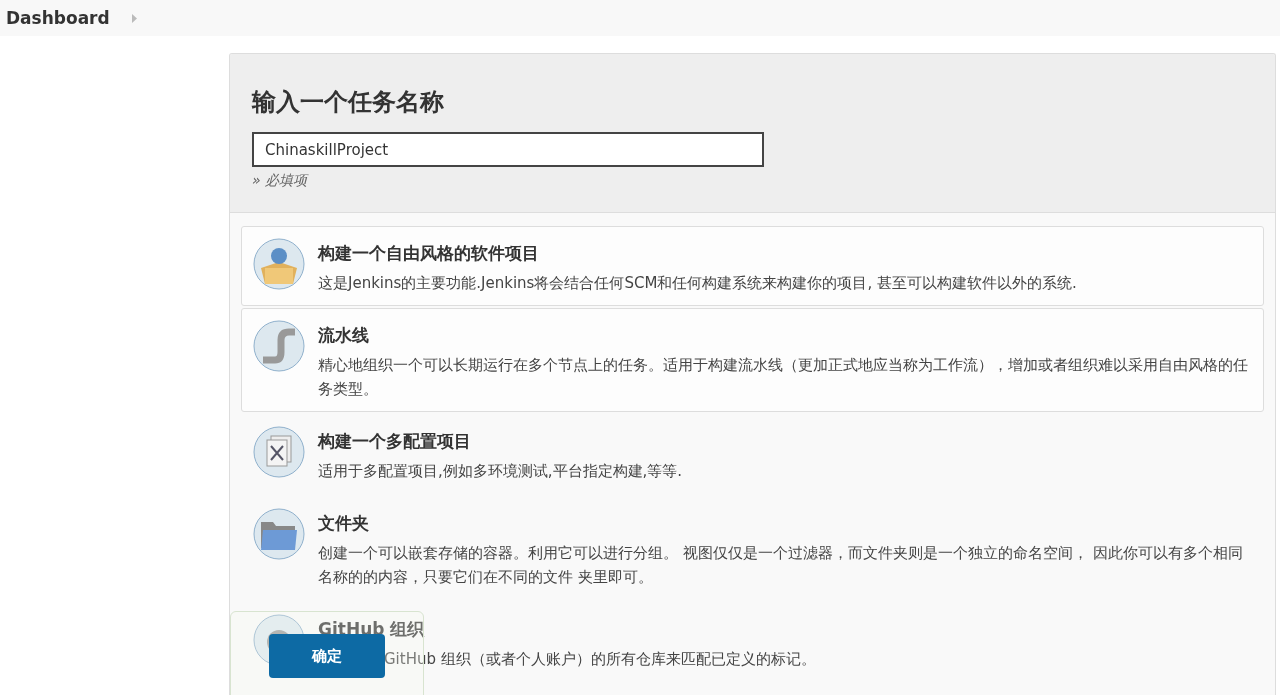 Image resolution: width=1280 pixels, height=695 pixels. I want to click on job-type-description: 适用于多配置项目,例如多环境测试,平台指定构建,等等., so click(500, 471).